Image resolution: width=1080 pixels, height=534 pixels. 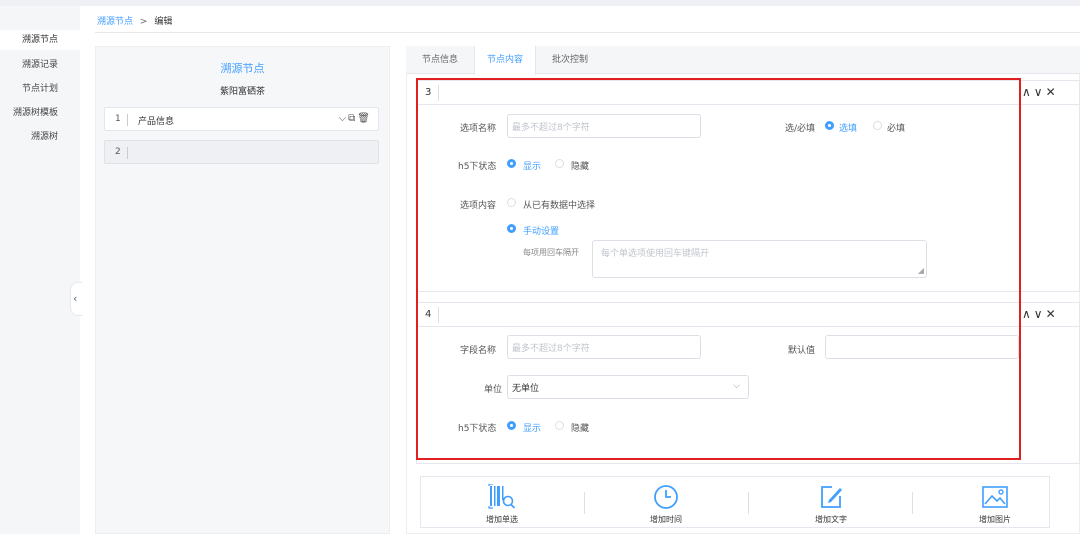 I want to click on edit-icon, so click(x=831, y=497).